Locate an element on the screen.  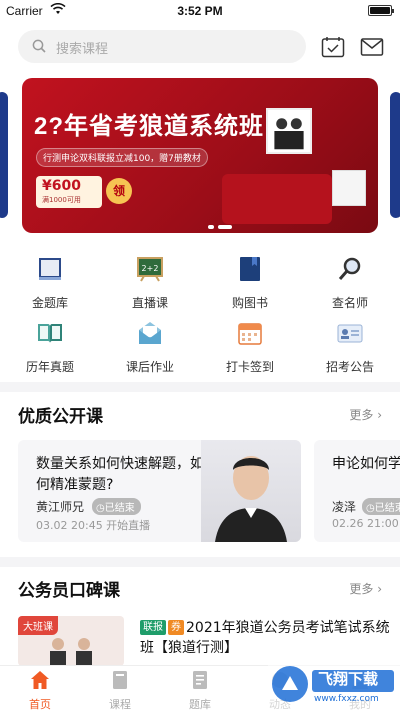
grid-label: 历年真题 is located at coordinates (49, 367).